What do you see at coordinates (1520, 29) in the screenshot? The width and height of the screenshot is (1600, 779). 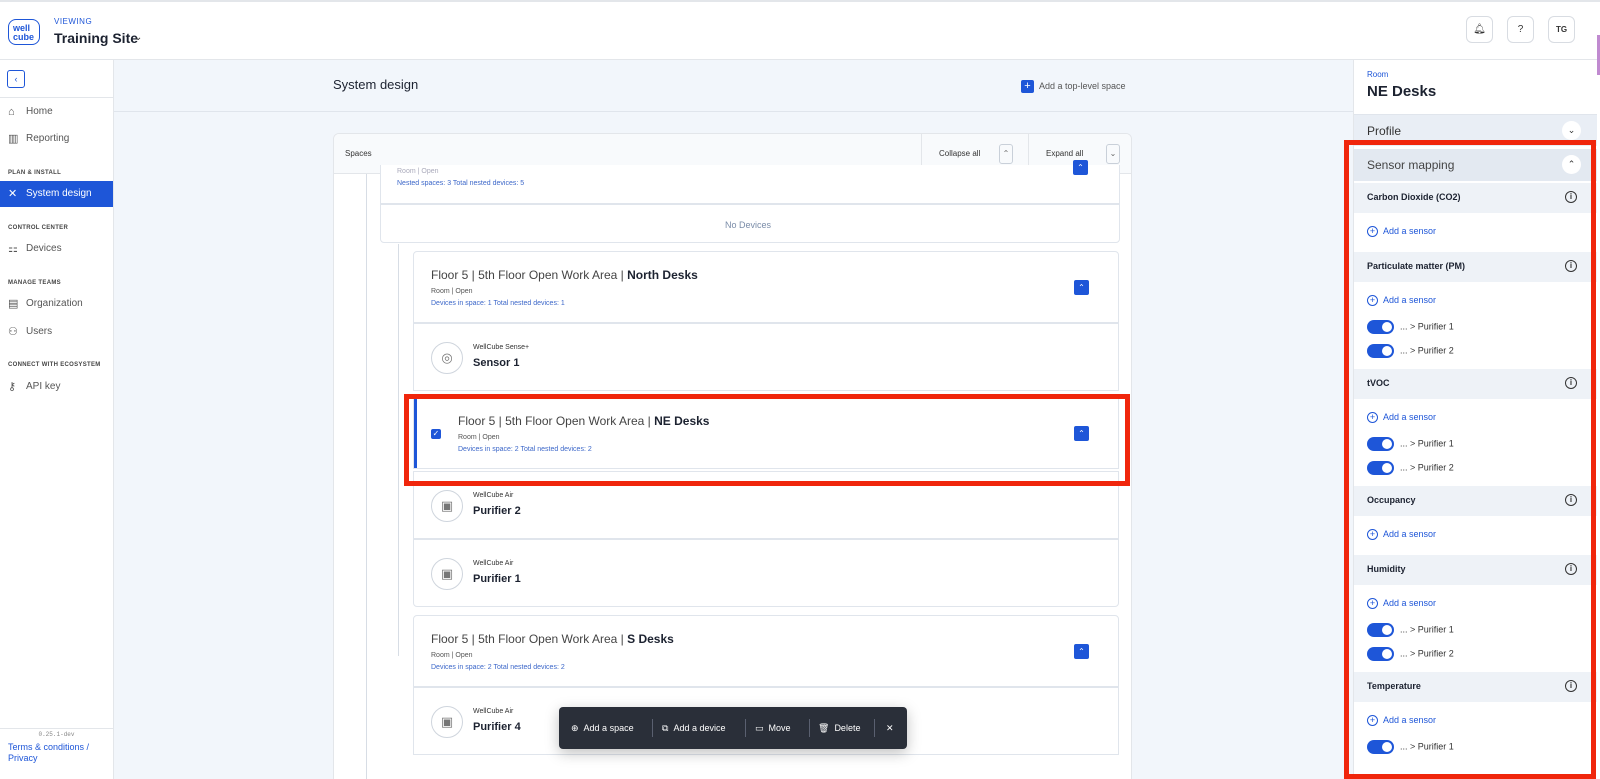 I see `help-icon: ?` at bounding box center [1520, 29].